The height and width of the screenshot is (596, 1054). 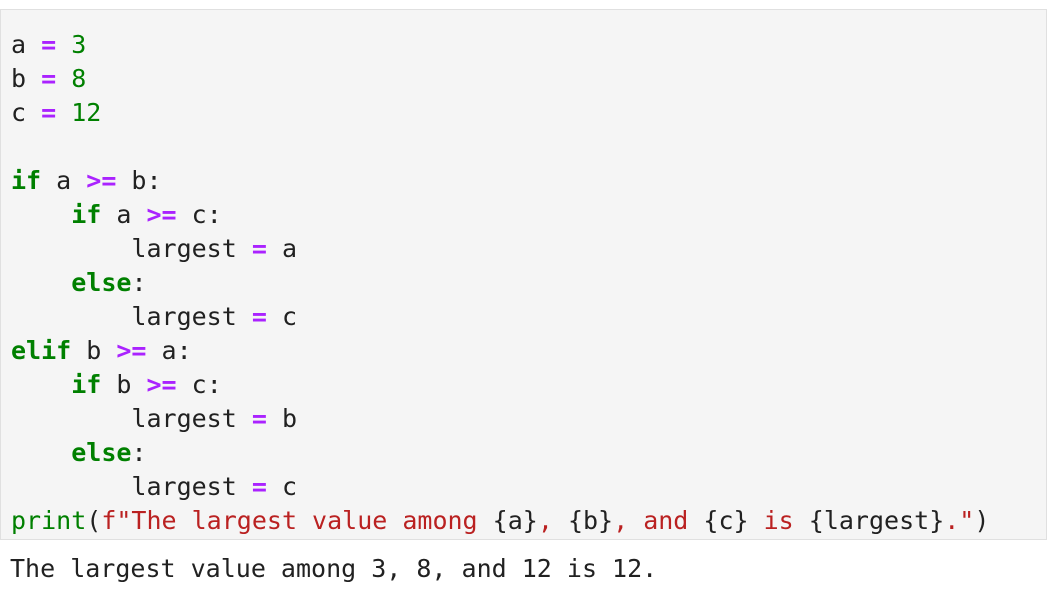 I want to click on code-token: elif, so click(x=41, y=350).